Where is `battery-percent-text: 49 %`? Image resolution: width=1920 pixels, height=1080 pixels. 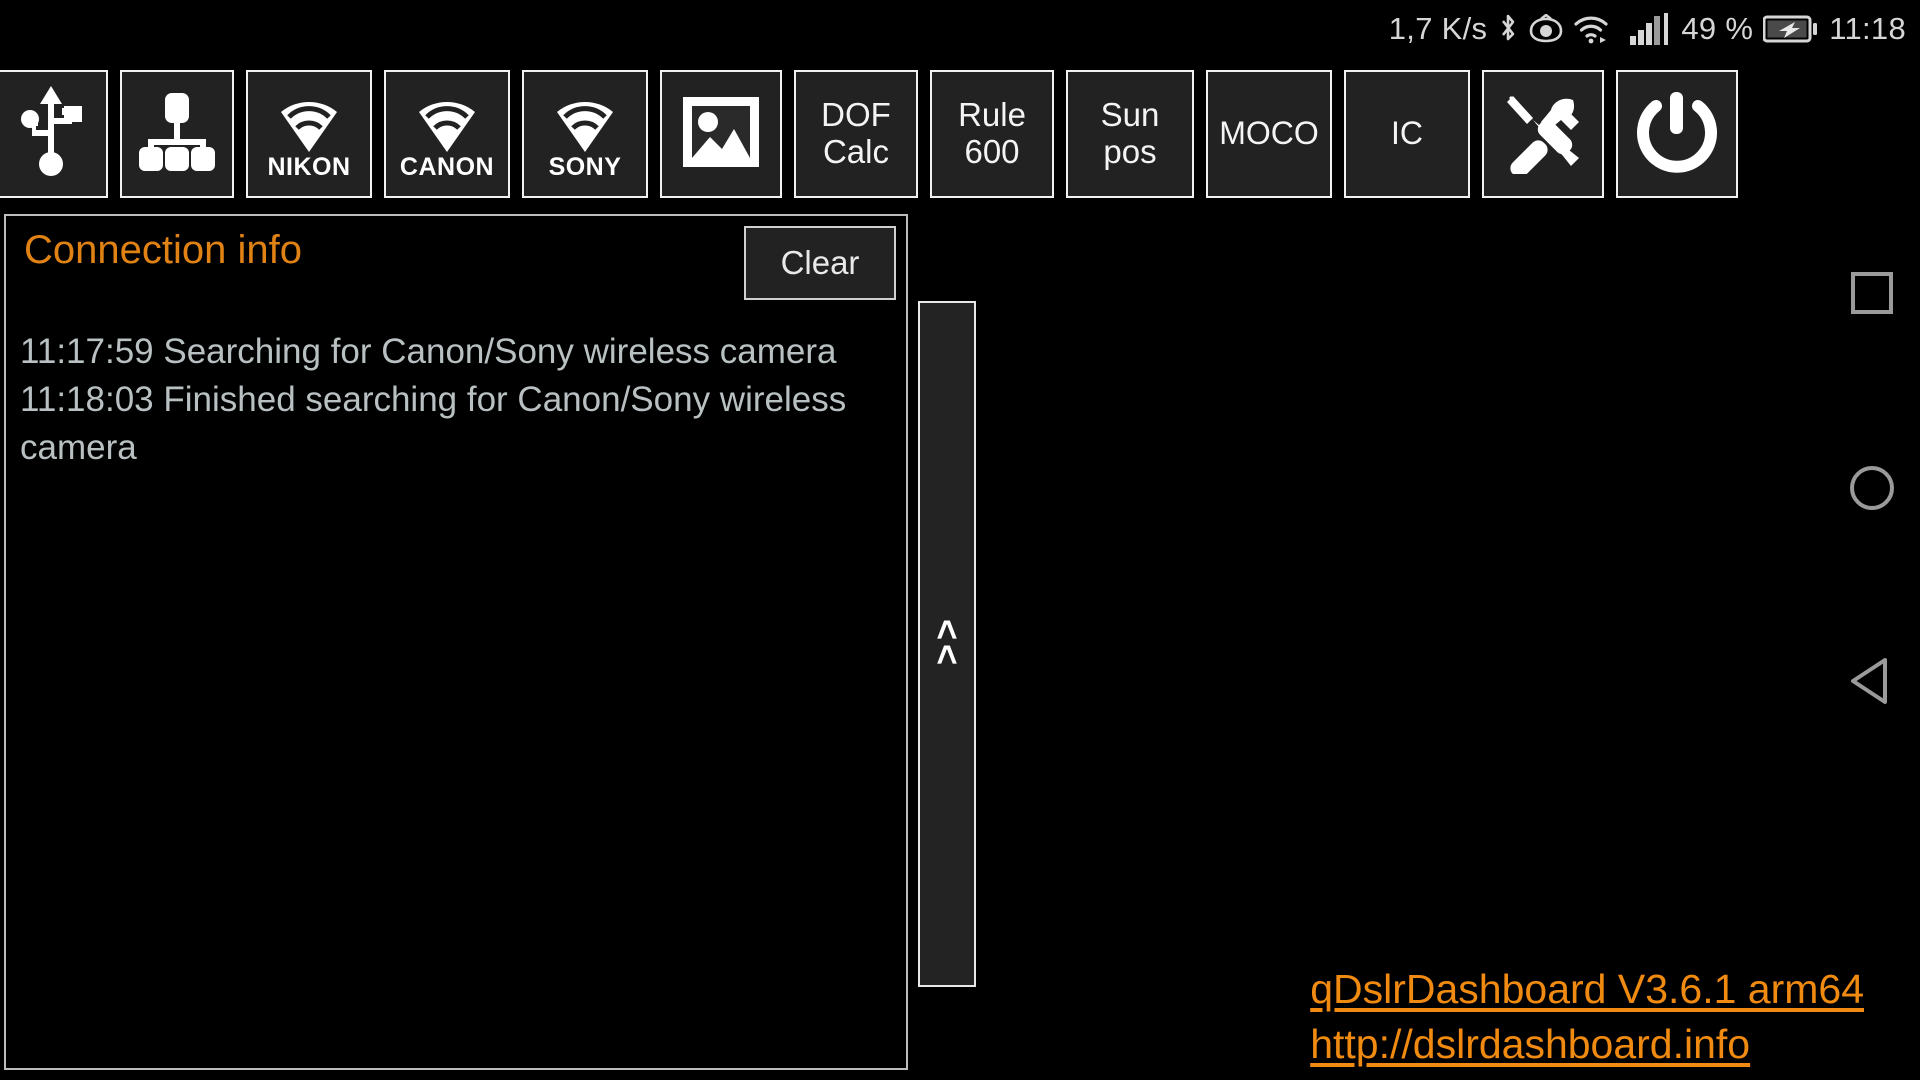
battery-percent-text: 49 % is located at coordinates (1717, 28).